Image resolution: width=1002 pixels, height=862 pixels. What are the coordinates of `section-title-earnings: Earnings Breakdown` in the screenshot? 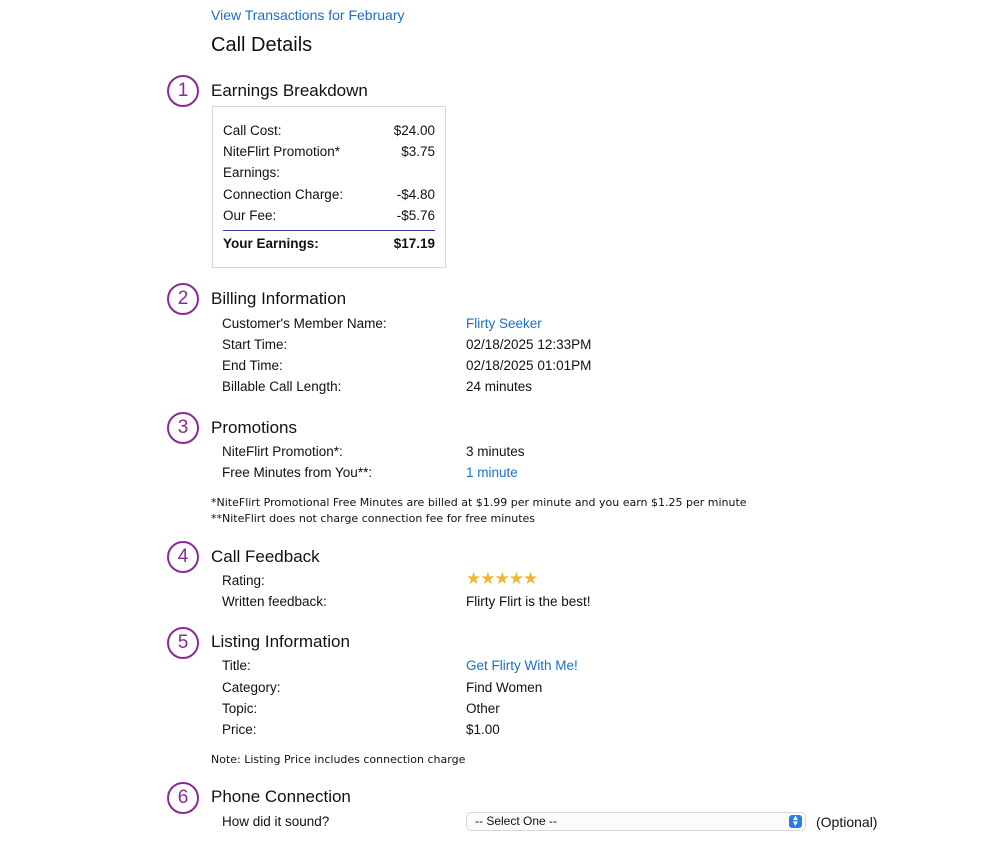 It's located at (289, 90).